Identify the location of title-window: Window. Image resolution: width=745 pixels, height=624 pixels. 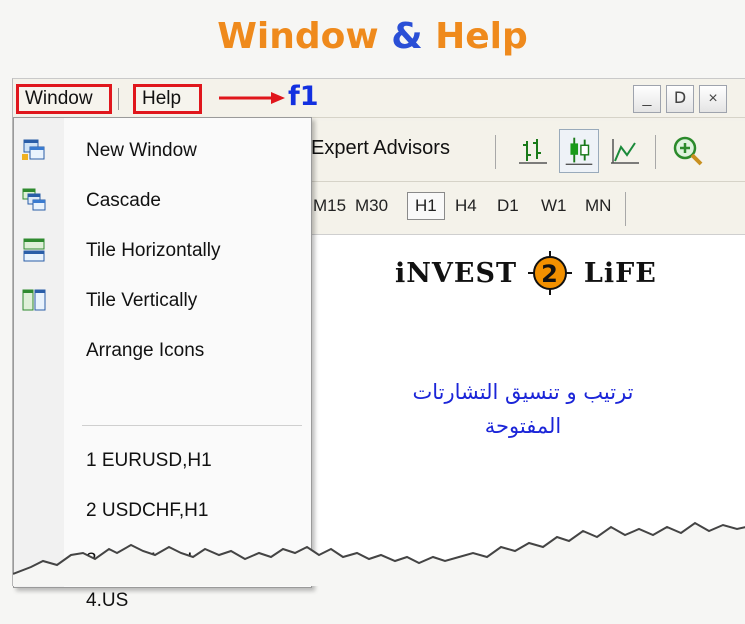
(298, 36).